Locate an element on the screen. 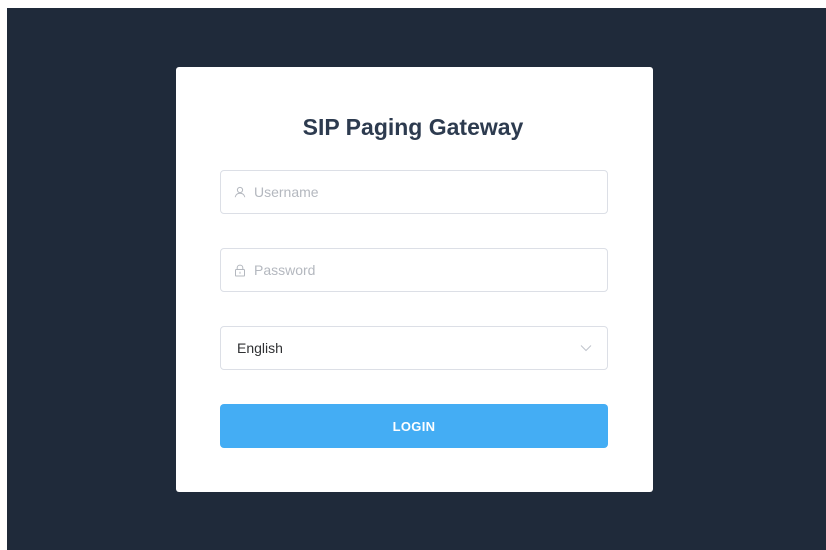 Image resolution: width=826 pixels, height=550 pixels. password-input is located at coordinates (414, 270).